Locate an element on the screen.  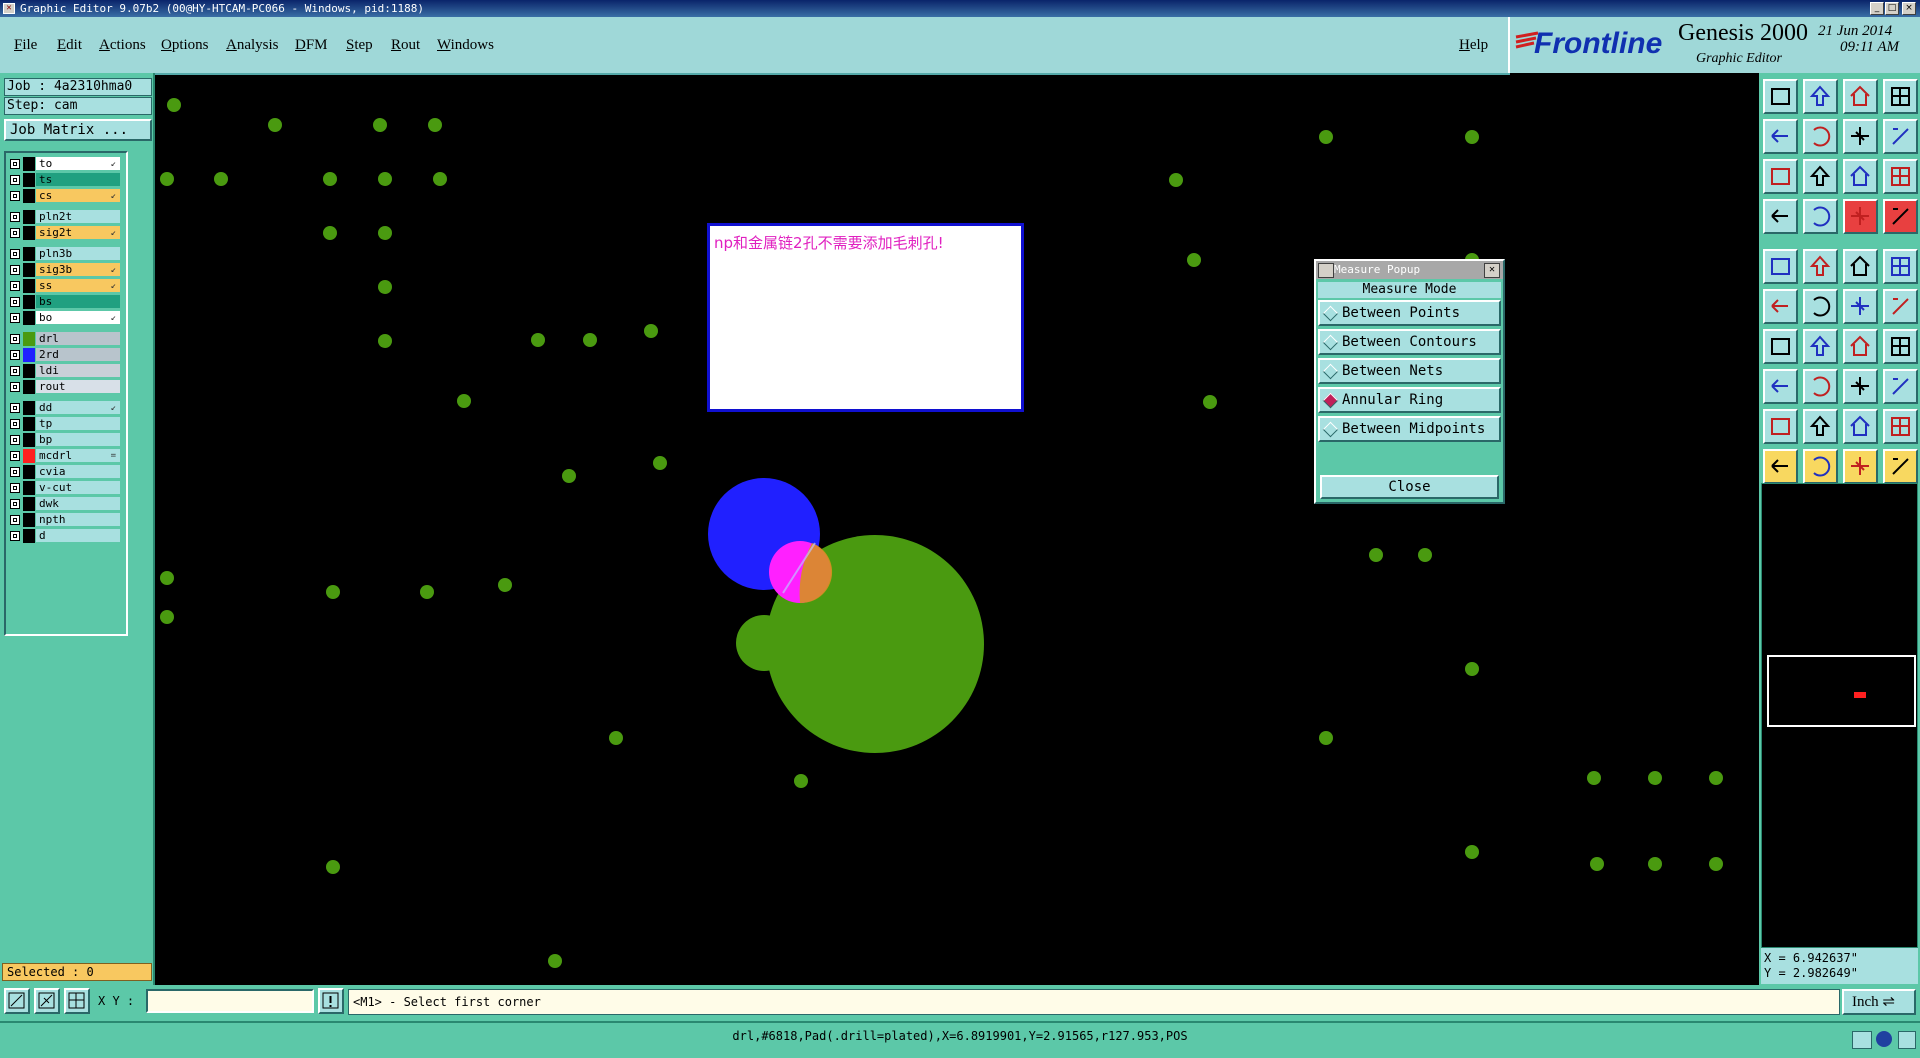
layer-row-sig3b: sig3b ↙ is located at coordinates (67, 270).